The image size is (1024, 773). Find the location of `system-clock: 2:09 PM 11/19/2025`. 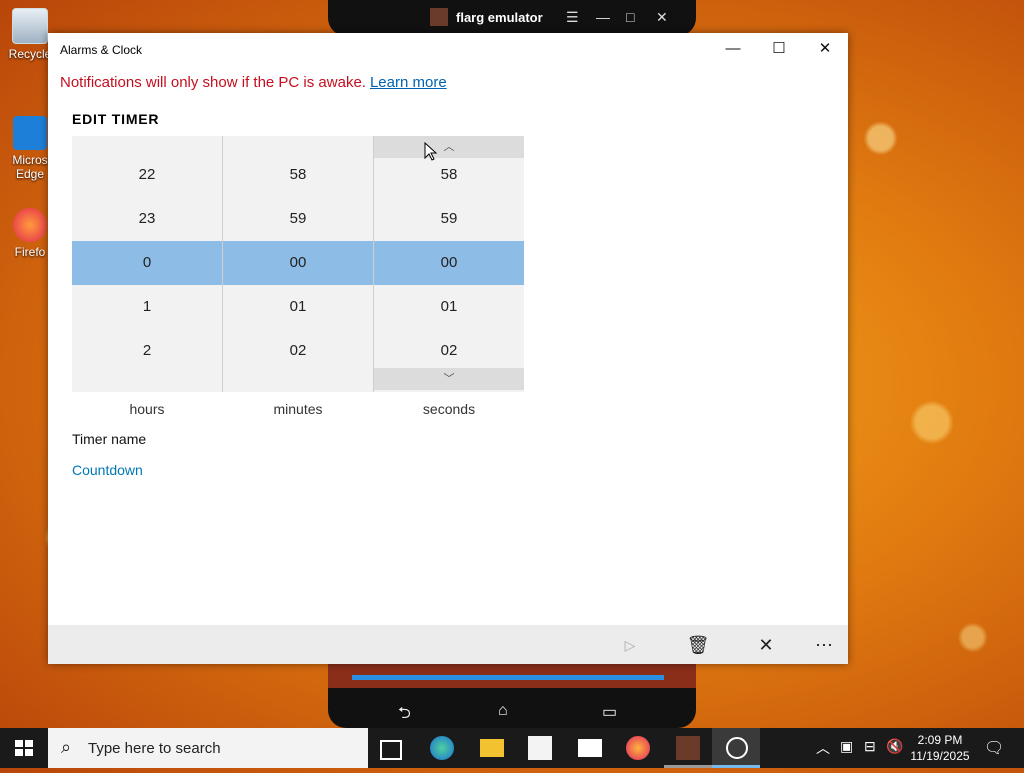

system-clock: 2:09 PM 11/19/2025 is located at coordinates (940, 748).